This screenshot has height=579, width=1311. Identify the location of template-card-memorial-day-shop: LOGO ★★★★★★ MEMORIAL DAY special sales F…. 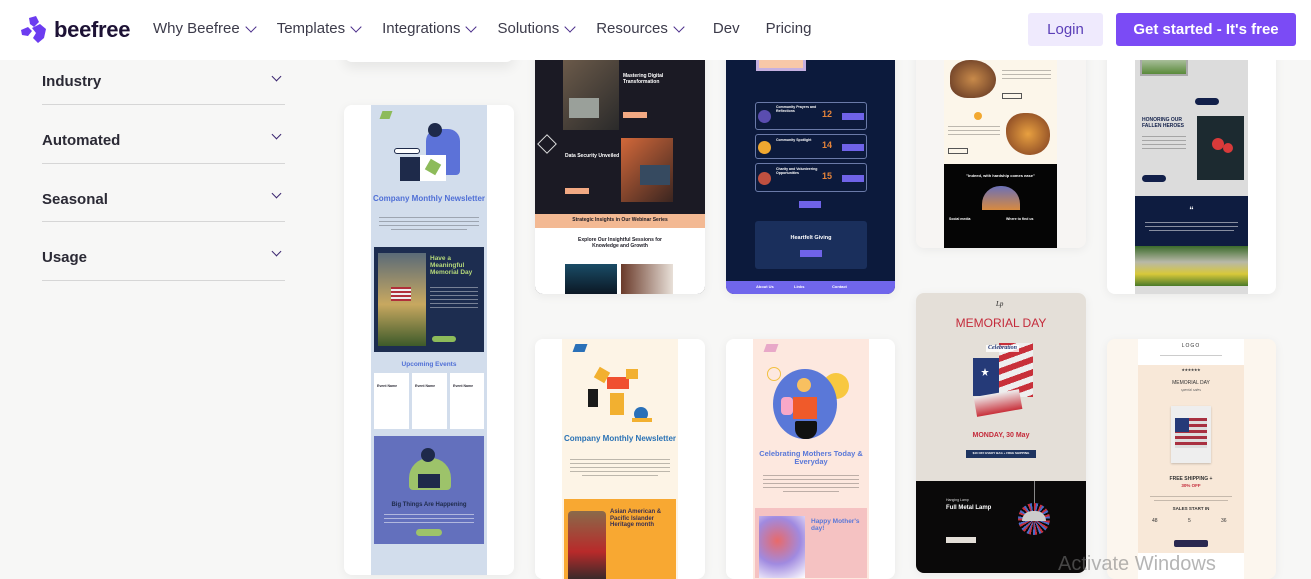
(1191, 459).